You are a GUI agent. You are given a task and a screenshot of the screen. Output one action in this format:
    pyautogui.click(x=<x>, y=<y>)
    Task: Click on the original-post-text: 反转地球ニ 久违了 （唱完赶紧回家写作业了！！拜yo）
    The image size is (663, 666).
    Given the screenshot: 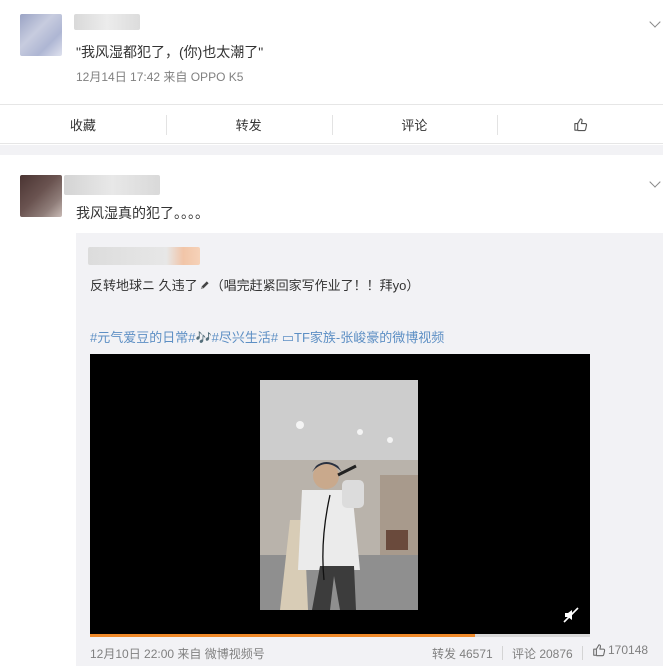 What is the action you would take?
    pyautogui.click(x=254, y=284)
    